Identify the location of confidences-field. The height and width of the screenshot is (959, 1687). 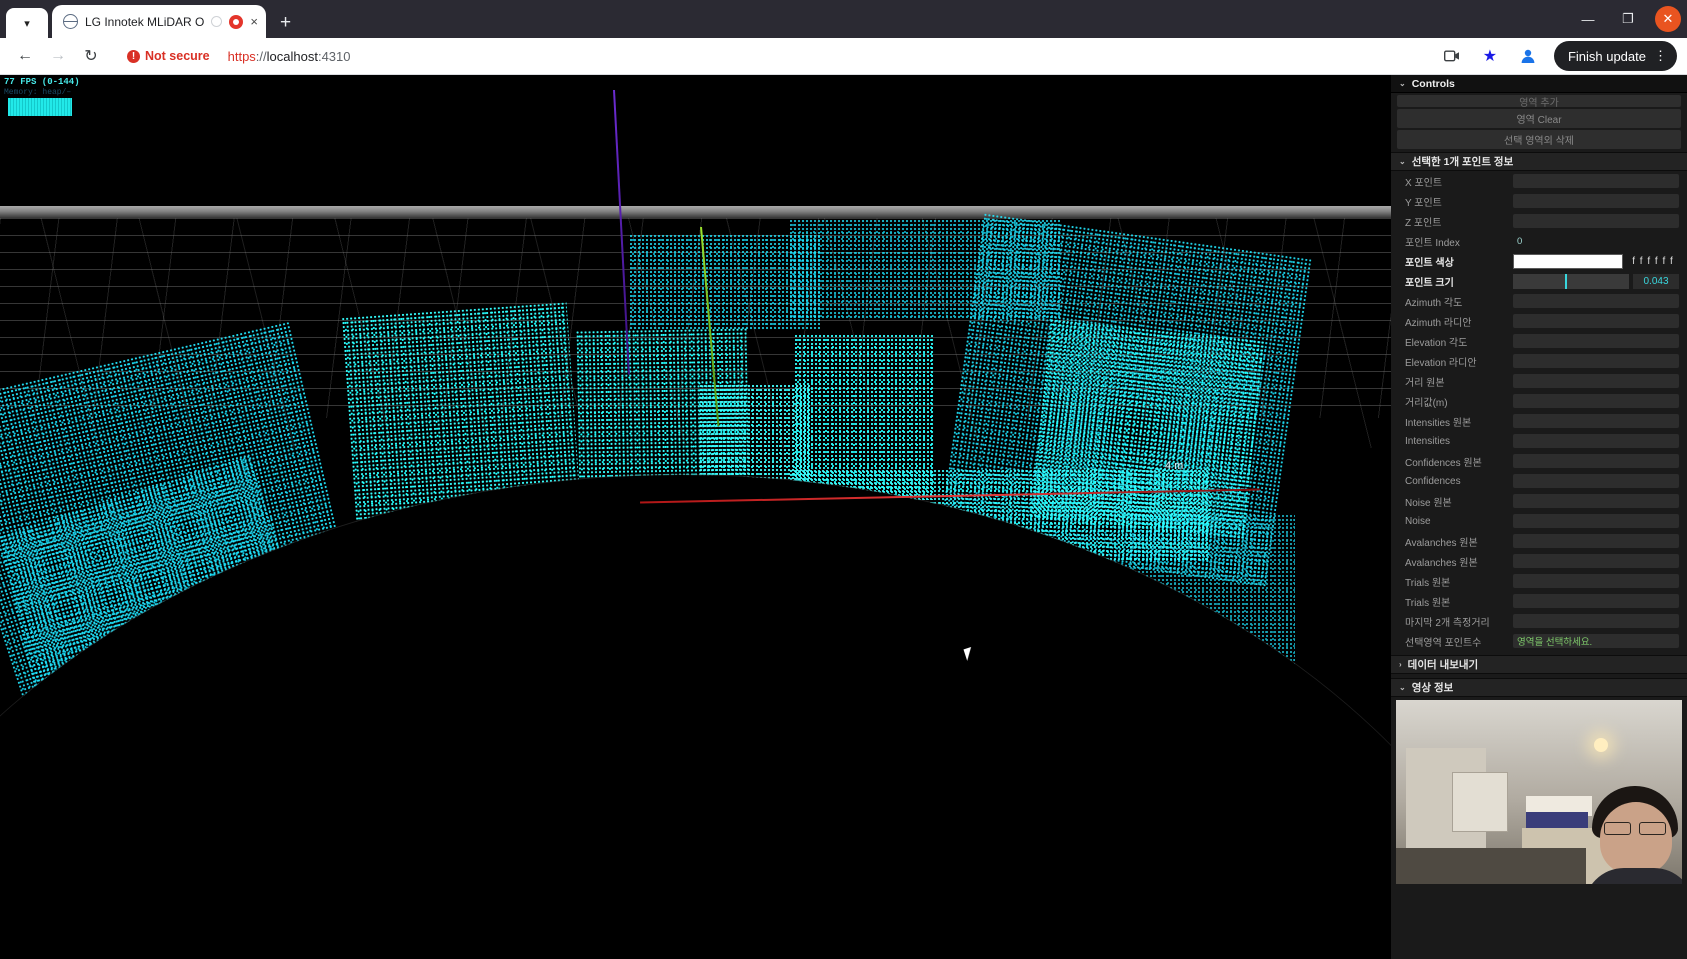
(1596, 481).